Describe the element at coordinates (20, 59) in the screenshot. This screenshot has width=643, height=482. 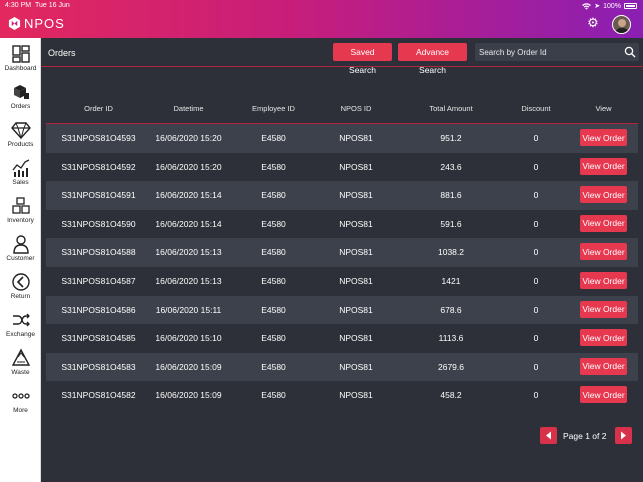
I see `sidebar-item-dashboard: Dashboard` at that location.